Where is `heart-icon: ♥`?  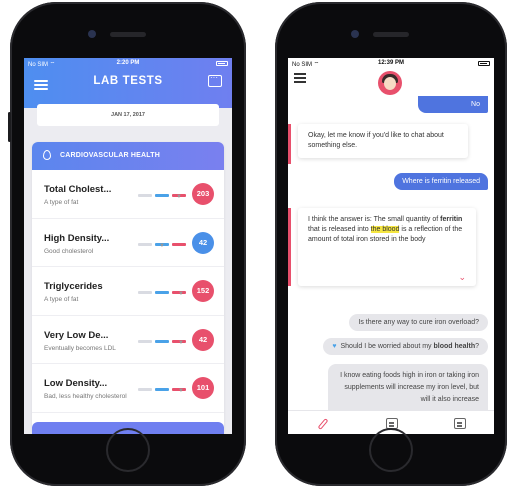
heart-icon: ♥ is located at coordinates (334, 346).